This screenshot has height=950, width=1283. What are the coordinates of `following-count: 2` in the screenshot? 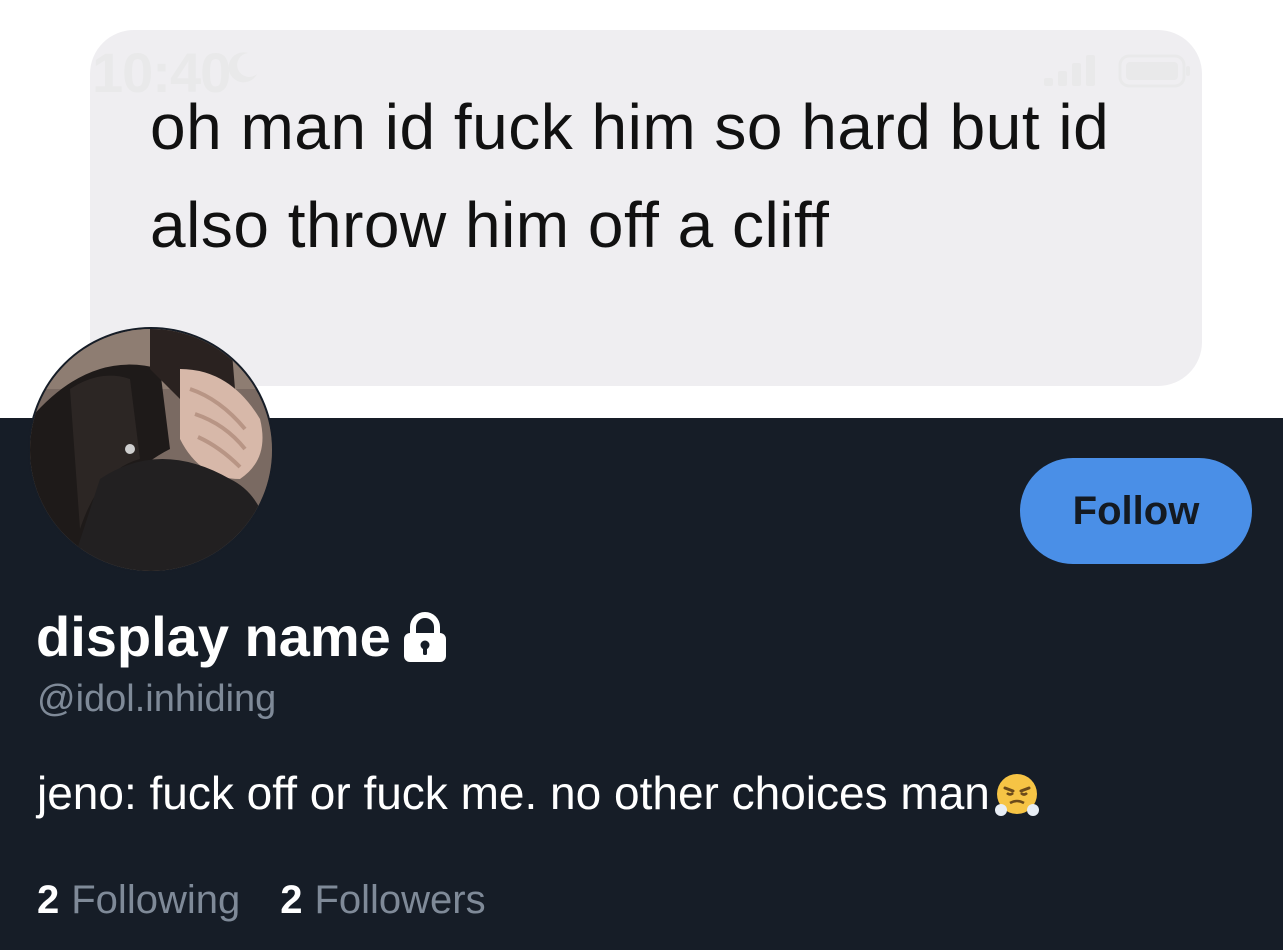 It's located at (48, 900).